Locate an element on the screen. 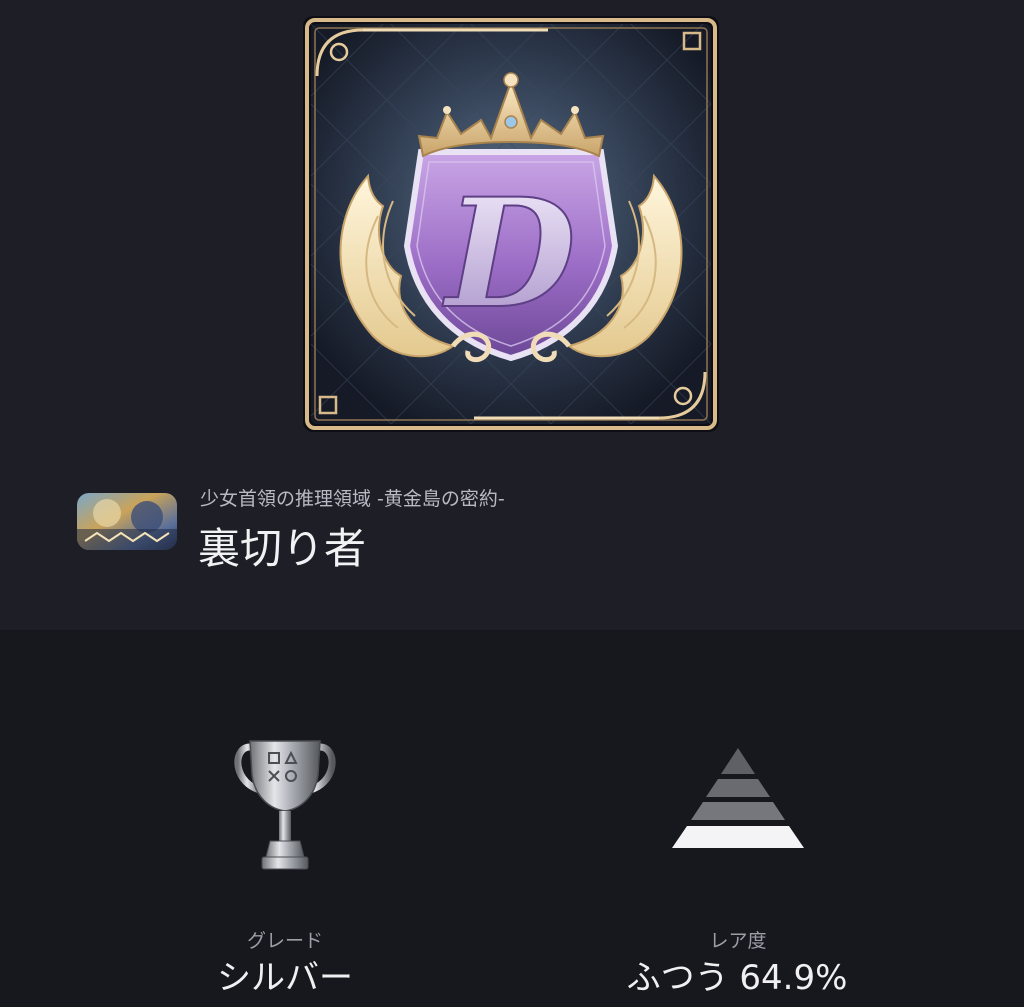 The width and height of the screenshot is (1024, 1007). grade-label: グレード is located at coordinates (284, 941).